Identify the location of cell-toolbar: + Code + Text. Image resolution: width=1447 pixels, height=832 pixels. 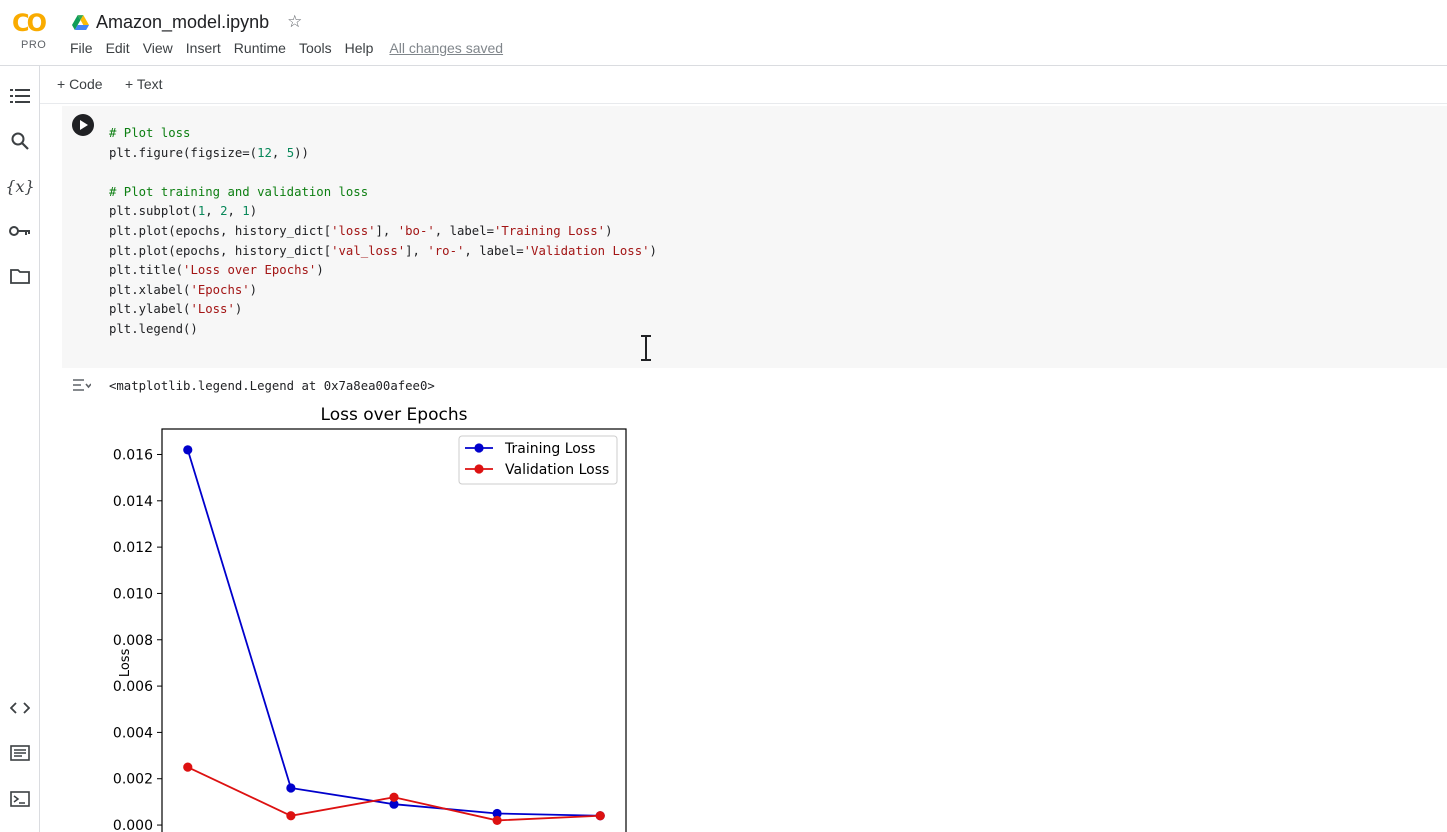
(743, 85).